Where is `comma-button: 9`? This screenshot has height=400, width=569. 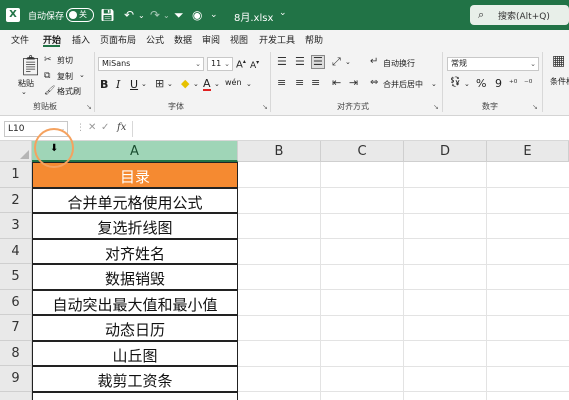 comma-button: 9 is located at coordinates (498, 83).